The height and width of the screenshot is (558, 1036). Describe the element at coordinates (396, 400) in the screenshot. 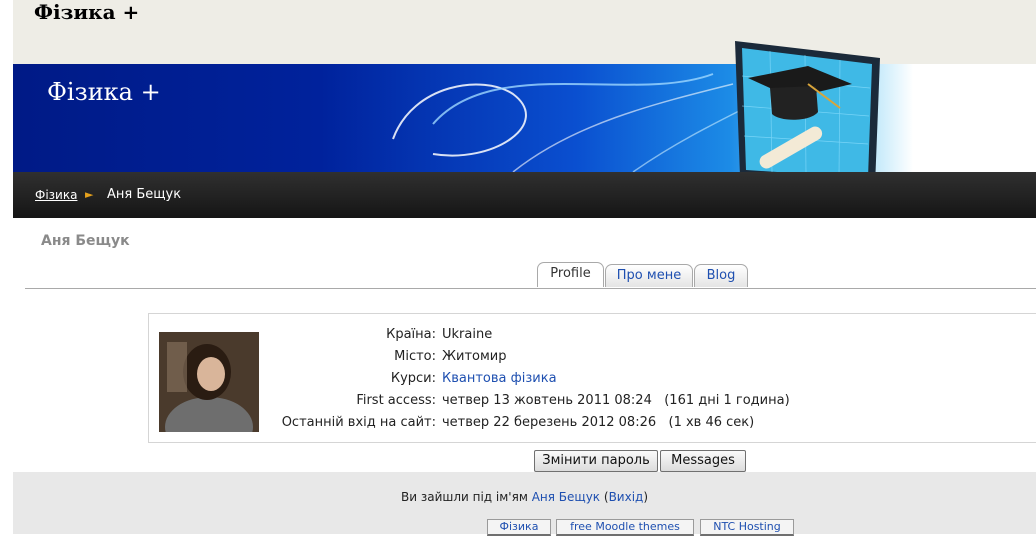

I see `field-label-first-access: First access:` at that location.